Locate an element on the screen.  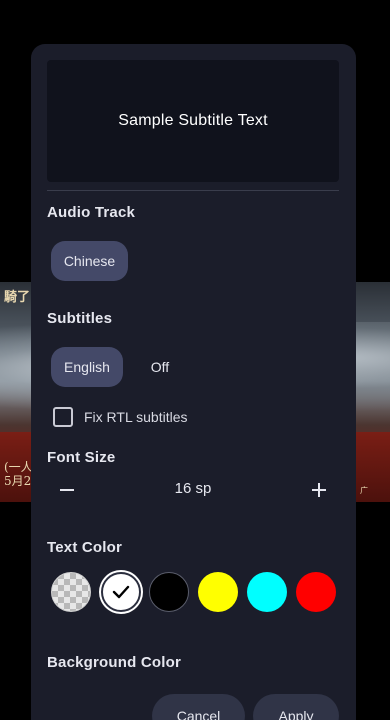
fix-rtl-row: Fix RTL subtitles is located at coordinates (120, 417).